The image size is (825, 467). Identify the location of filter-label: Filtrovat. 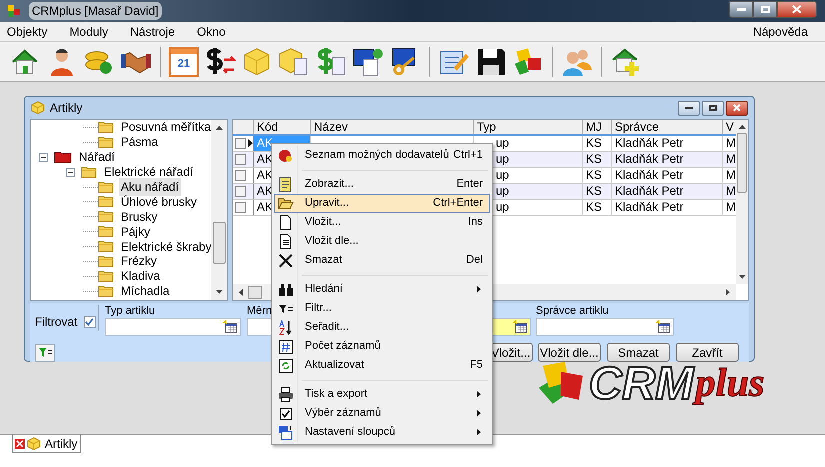
(56, 322).